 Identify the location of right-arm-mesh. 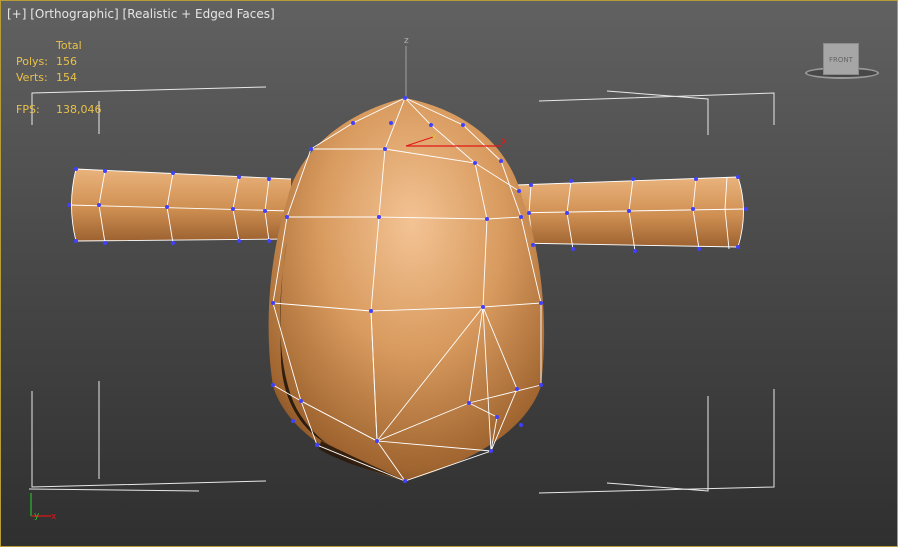
(628, 214).